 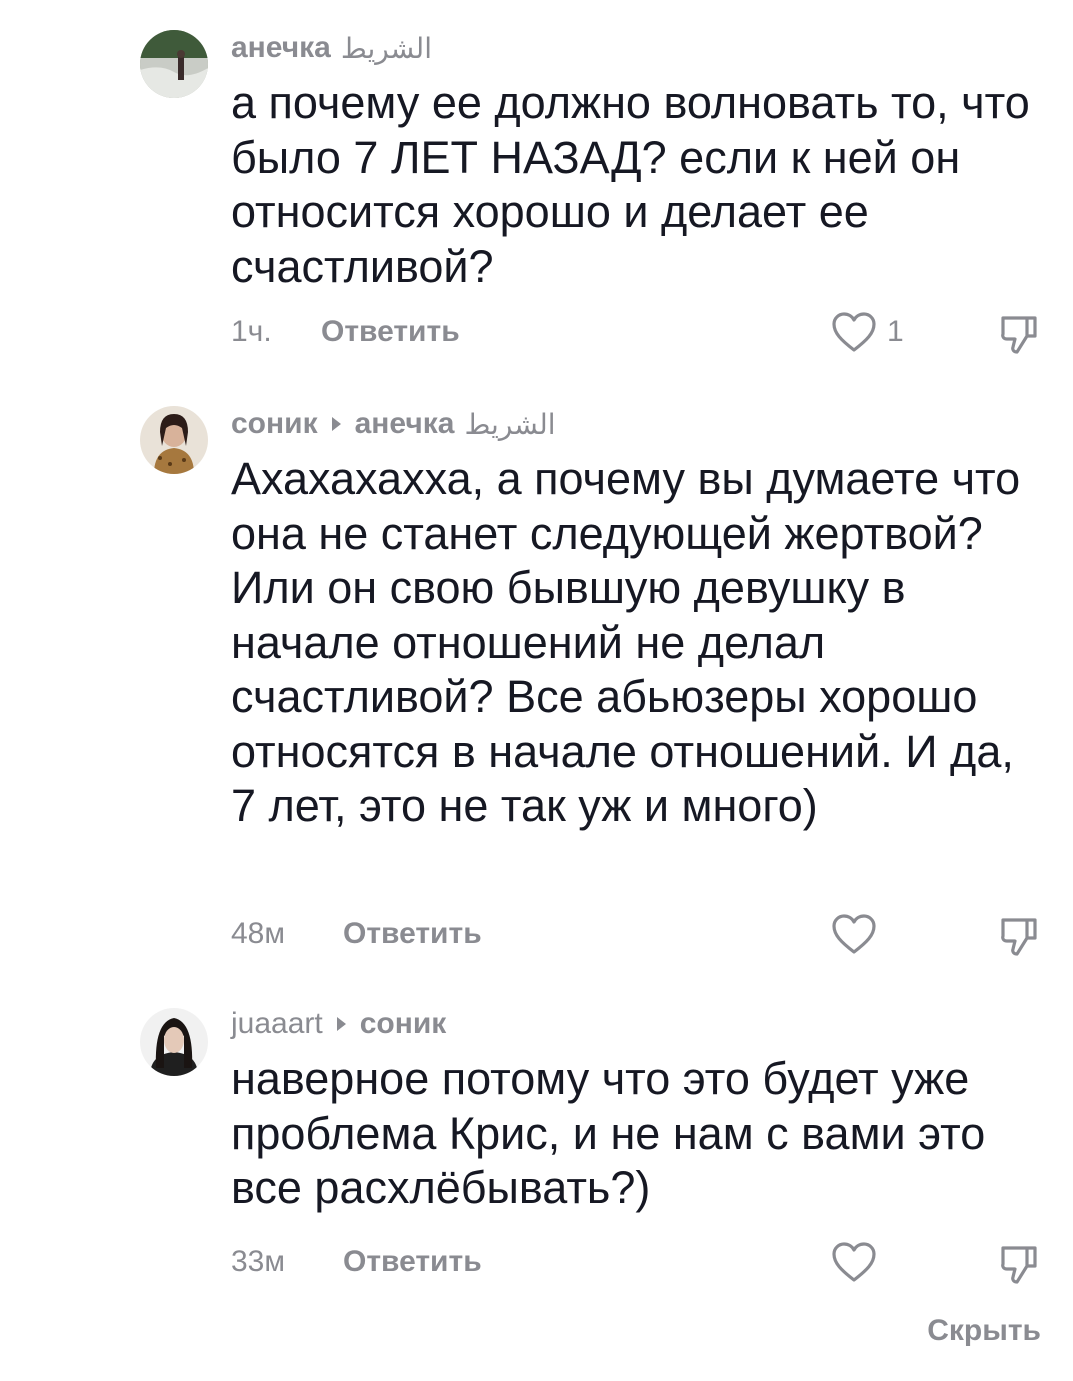 I want to click on comment-actions: 48м Ответить, so click(x=636, y=934).